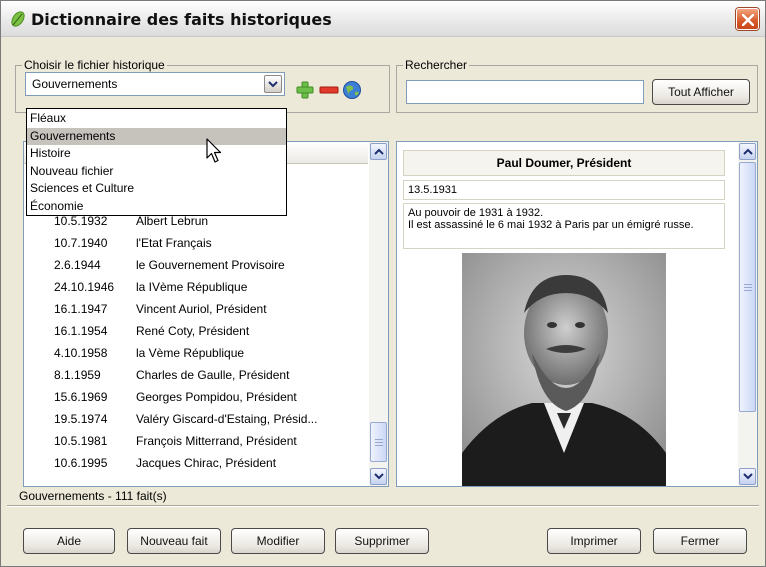  I want to click on show-all-button: Tout Afficher, so click(701, 92).